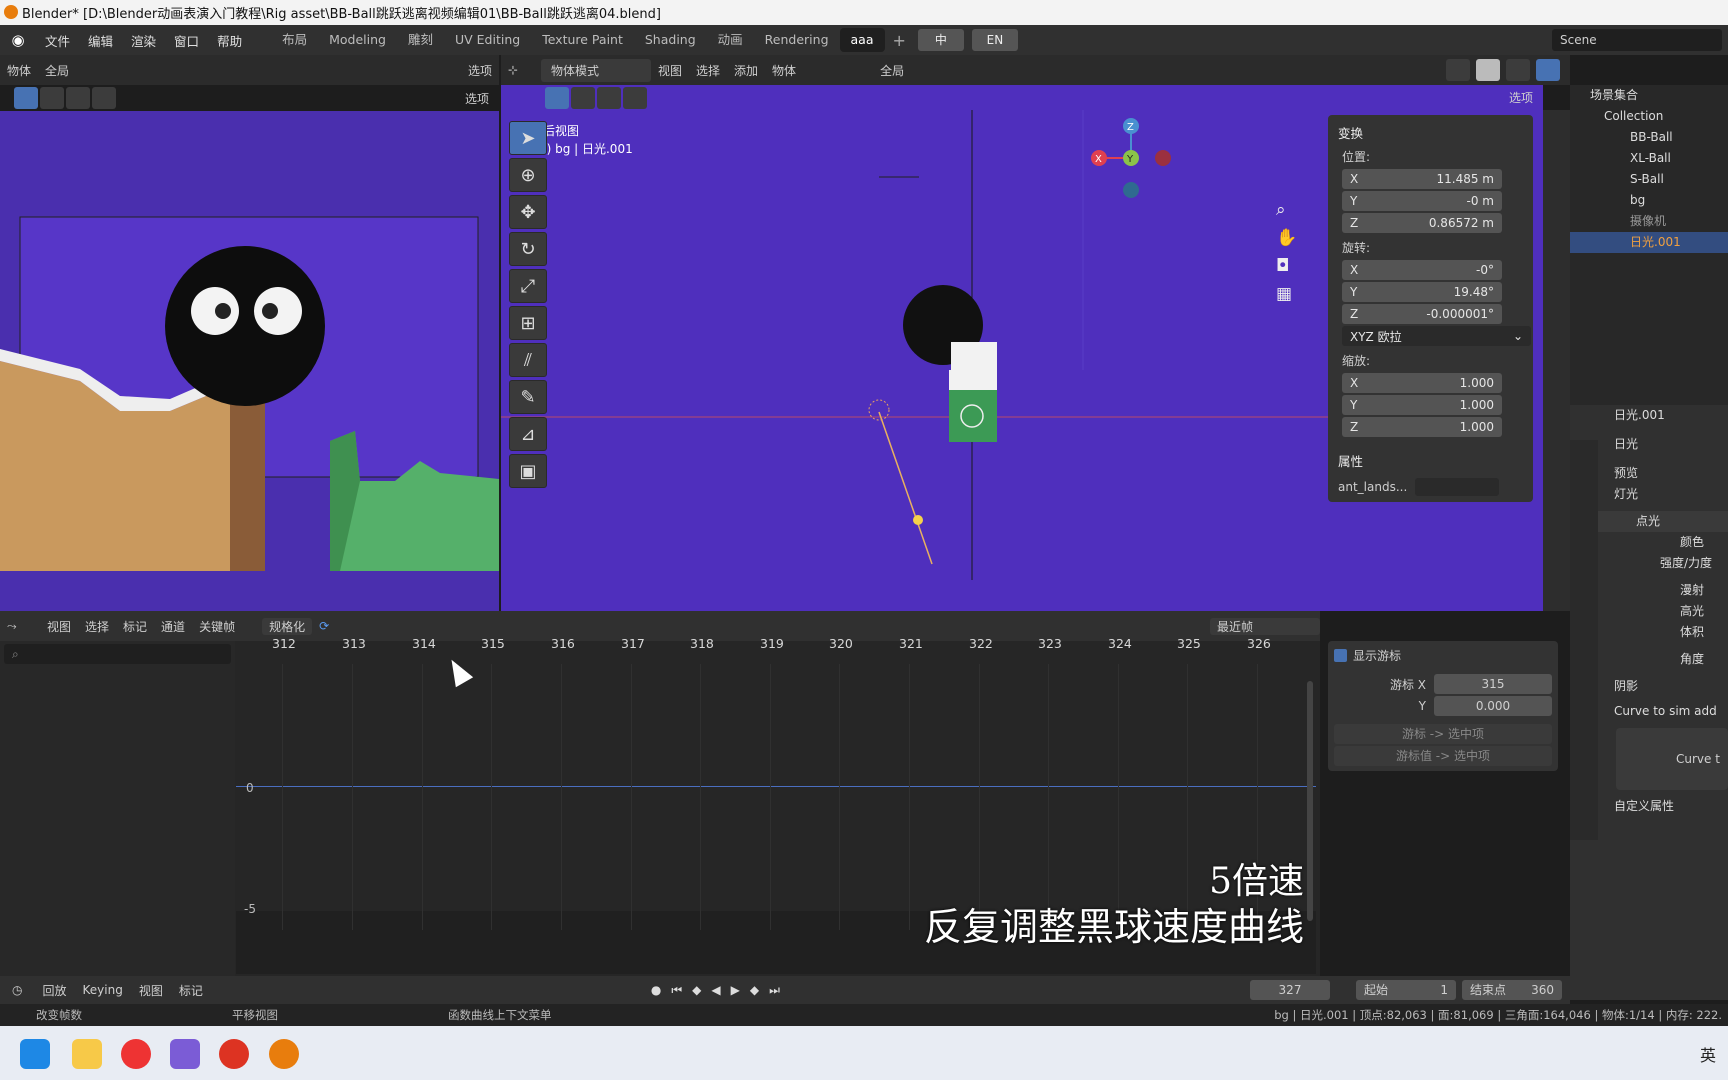 This screenshot has width=1728, height=1080. What do you see at coordinates (229, 40) in the screenshot?
I see `menu-help: 帮助` at bounding box center [229, 40].